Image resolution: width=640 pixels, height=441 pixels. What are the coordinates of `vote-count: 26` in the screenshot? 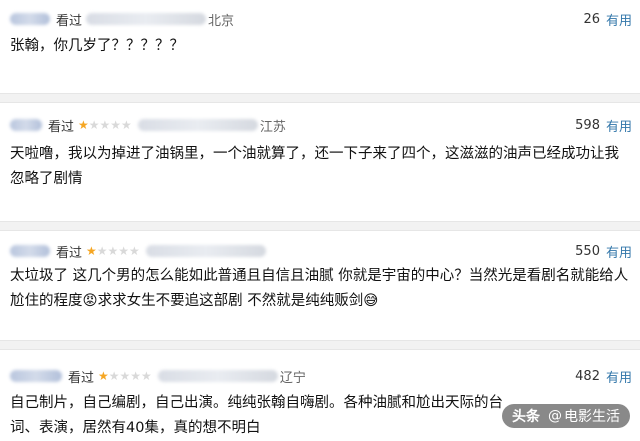 It's located at (591, 19).